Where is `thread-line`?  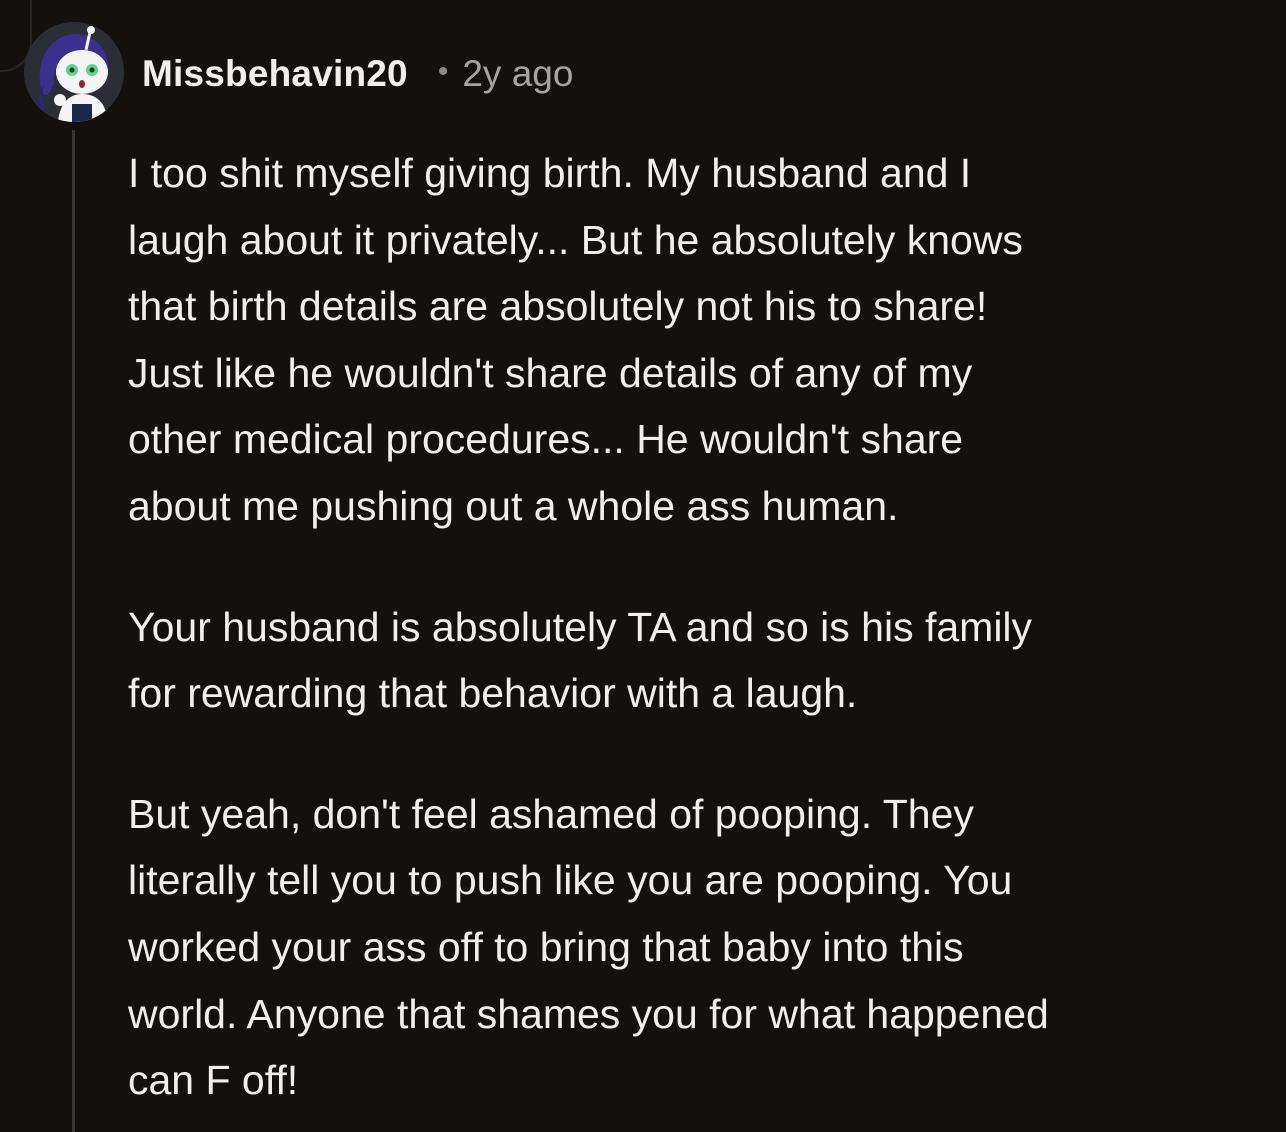 thread-line is located at coordinates (73, 631).